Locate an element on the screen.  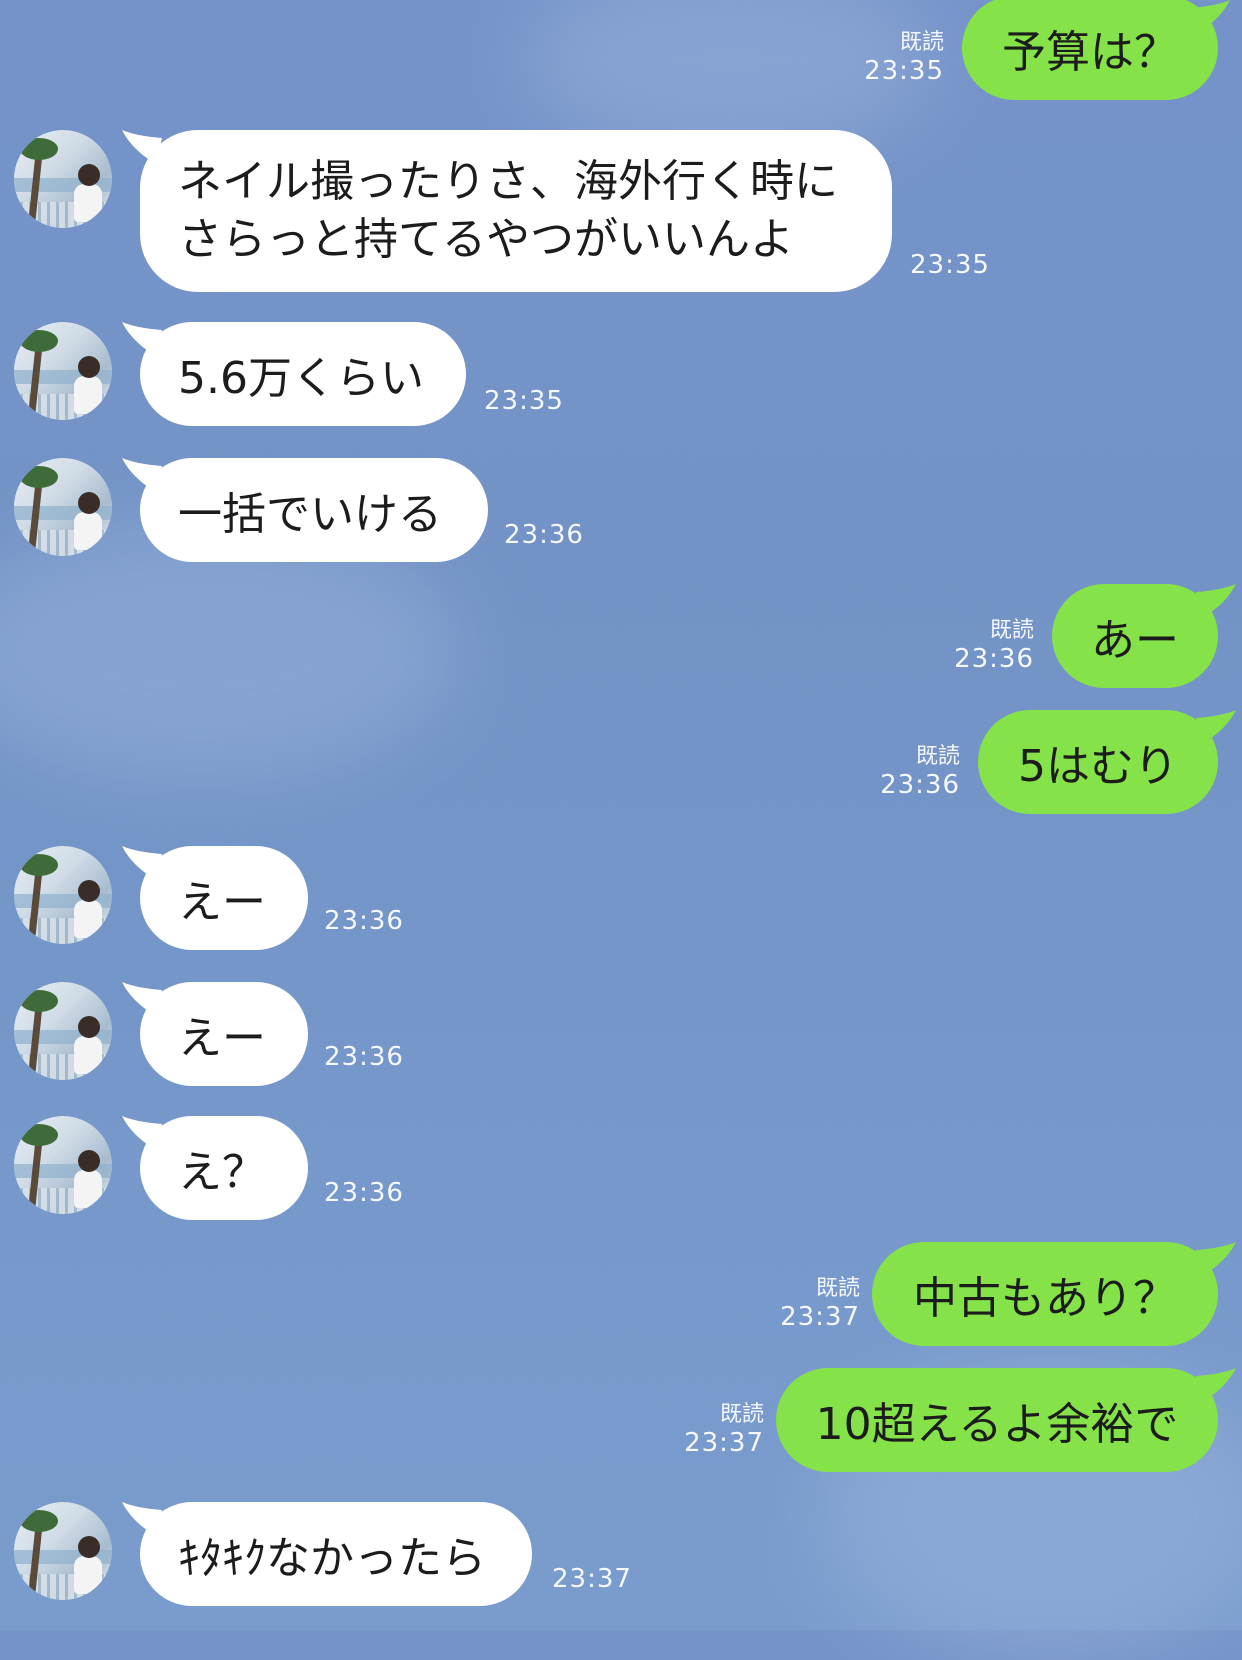
message-bubble: 予算は？ is located at coordinates (1090, 50).